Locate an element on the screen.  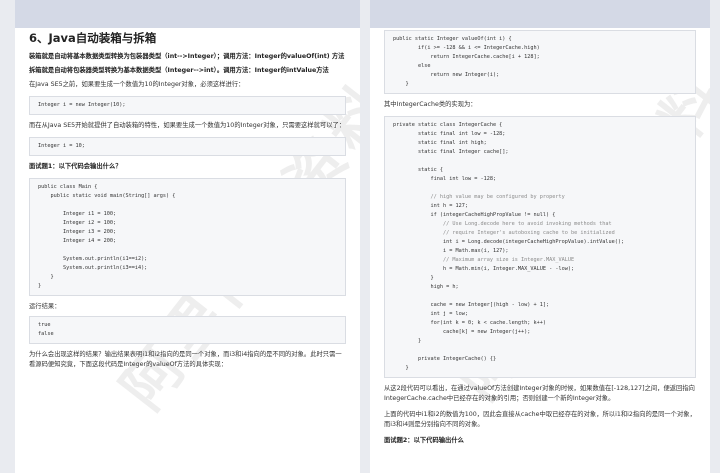
code-line: high = h; is located at coordinates (426, 287).